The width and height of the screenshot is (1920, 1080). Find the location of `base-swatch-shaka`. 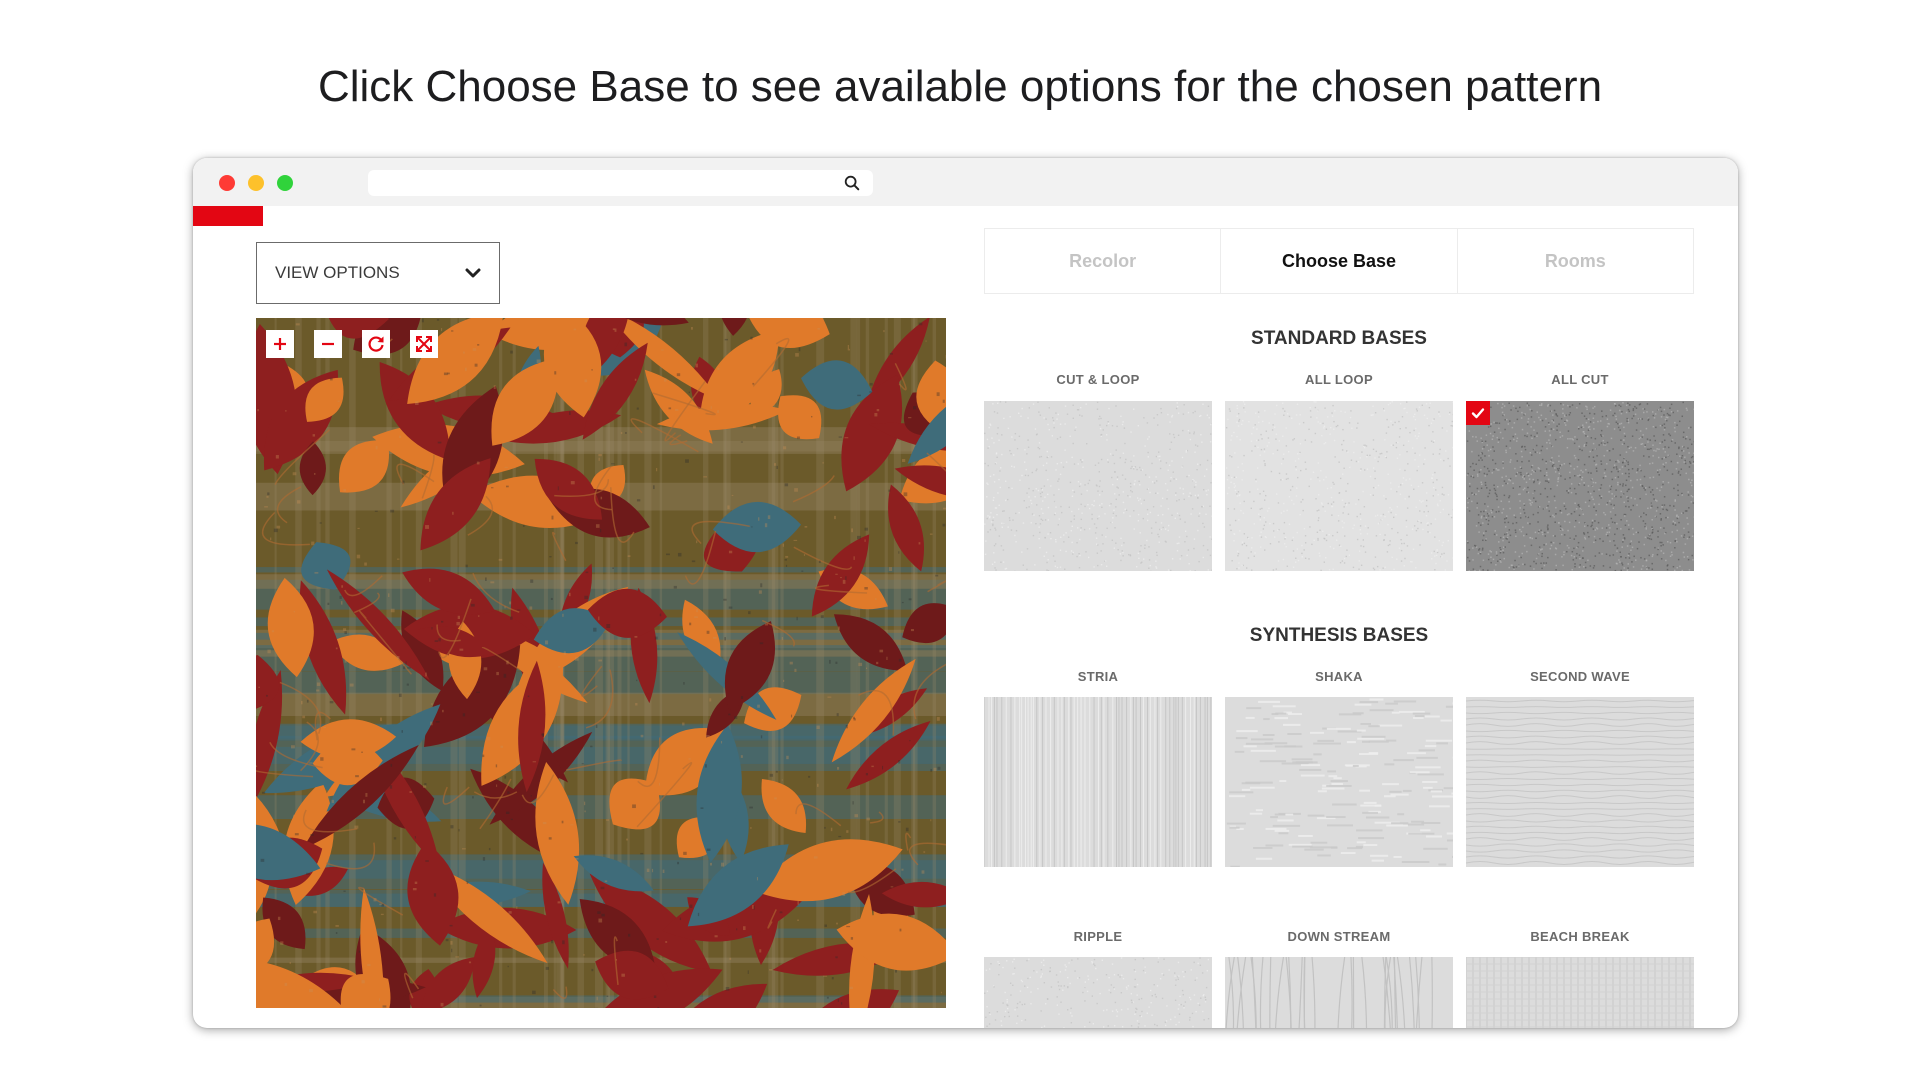

base-swatch-shaka is located at coordinates (1339, 782).